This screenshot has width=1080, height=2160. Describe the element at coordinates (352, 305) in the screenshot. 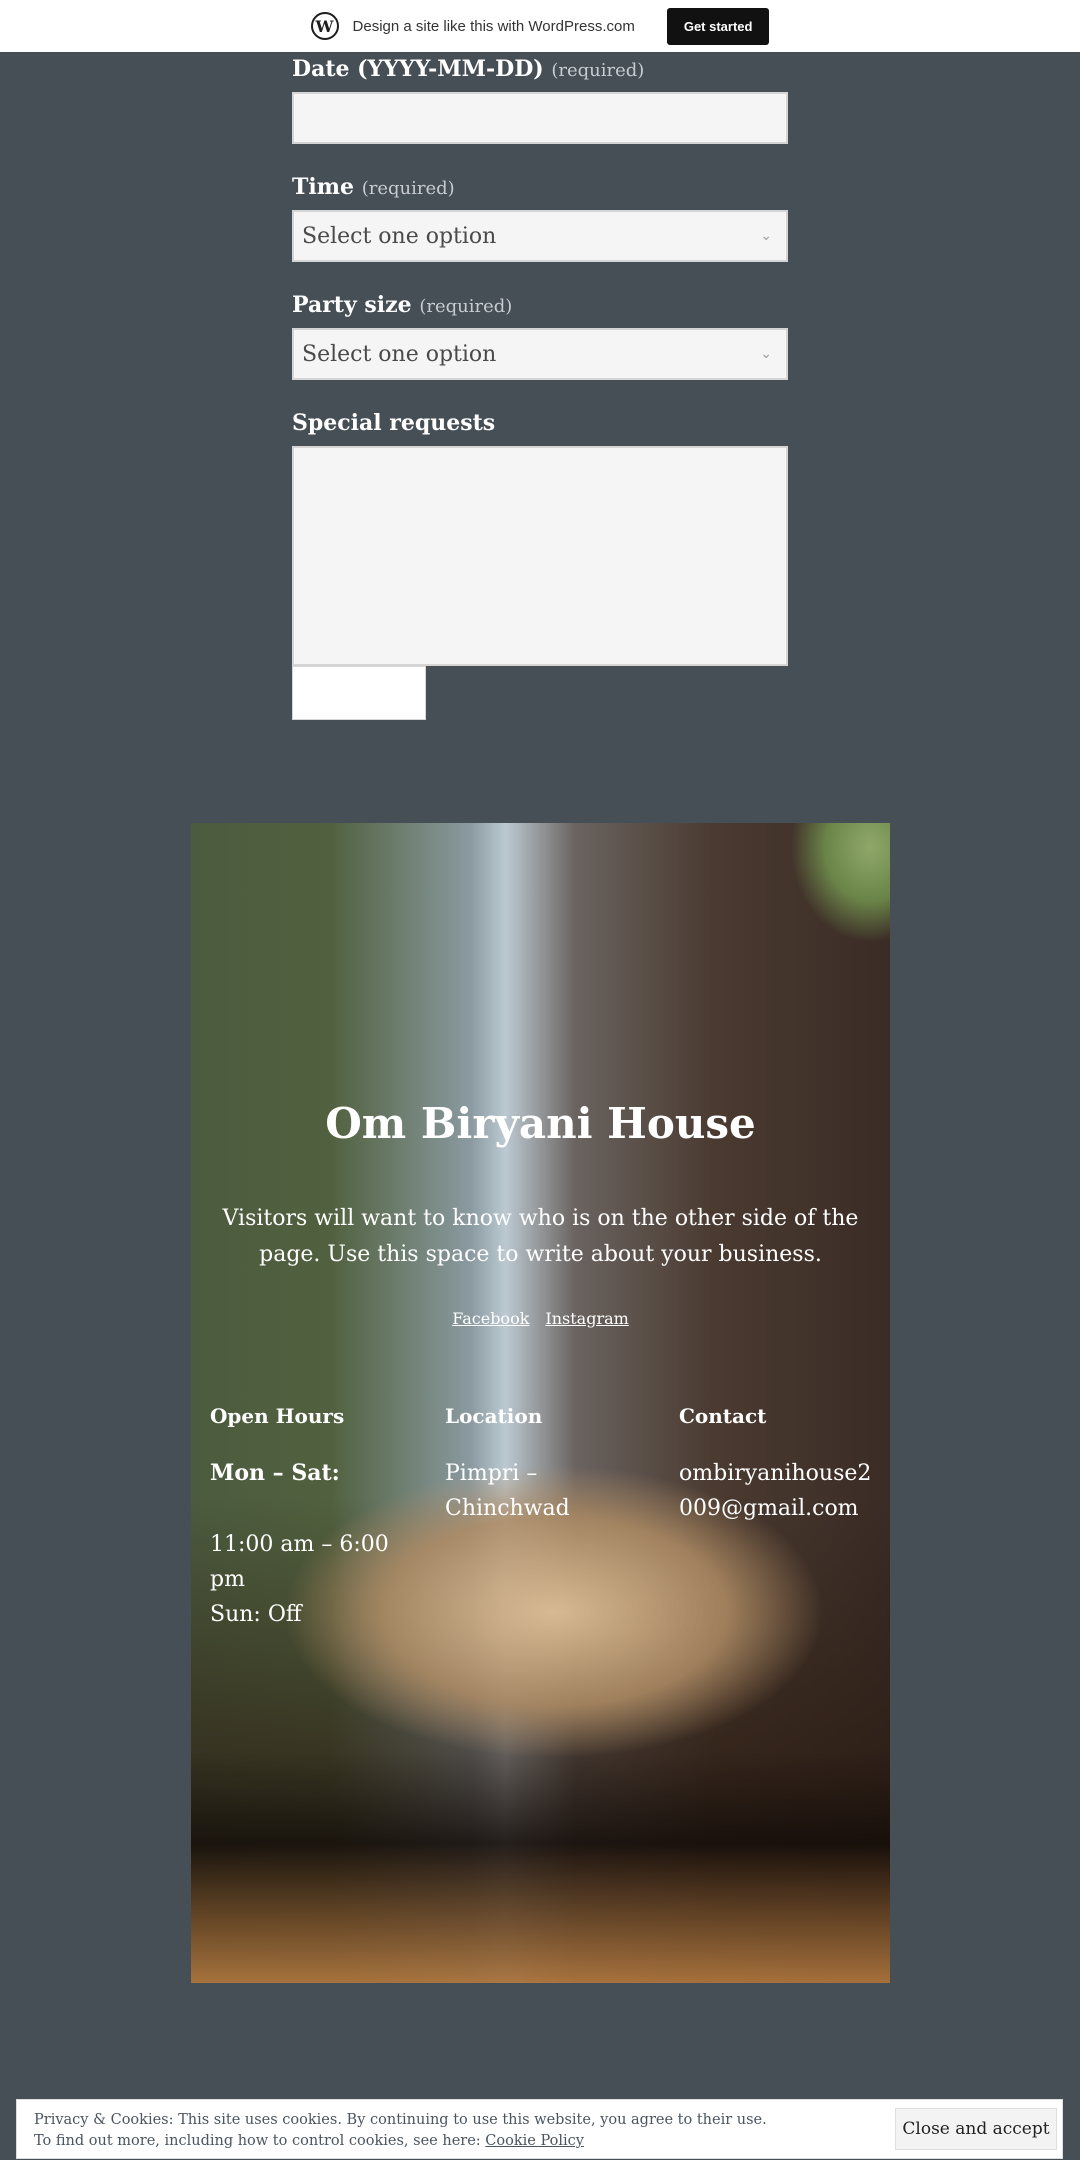

I see `party-size-label: Party size` at that location.